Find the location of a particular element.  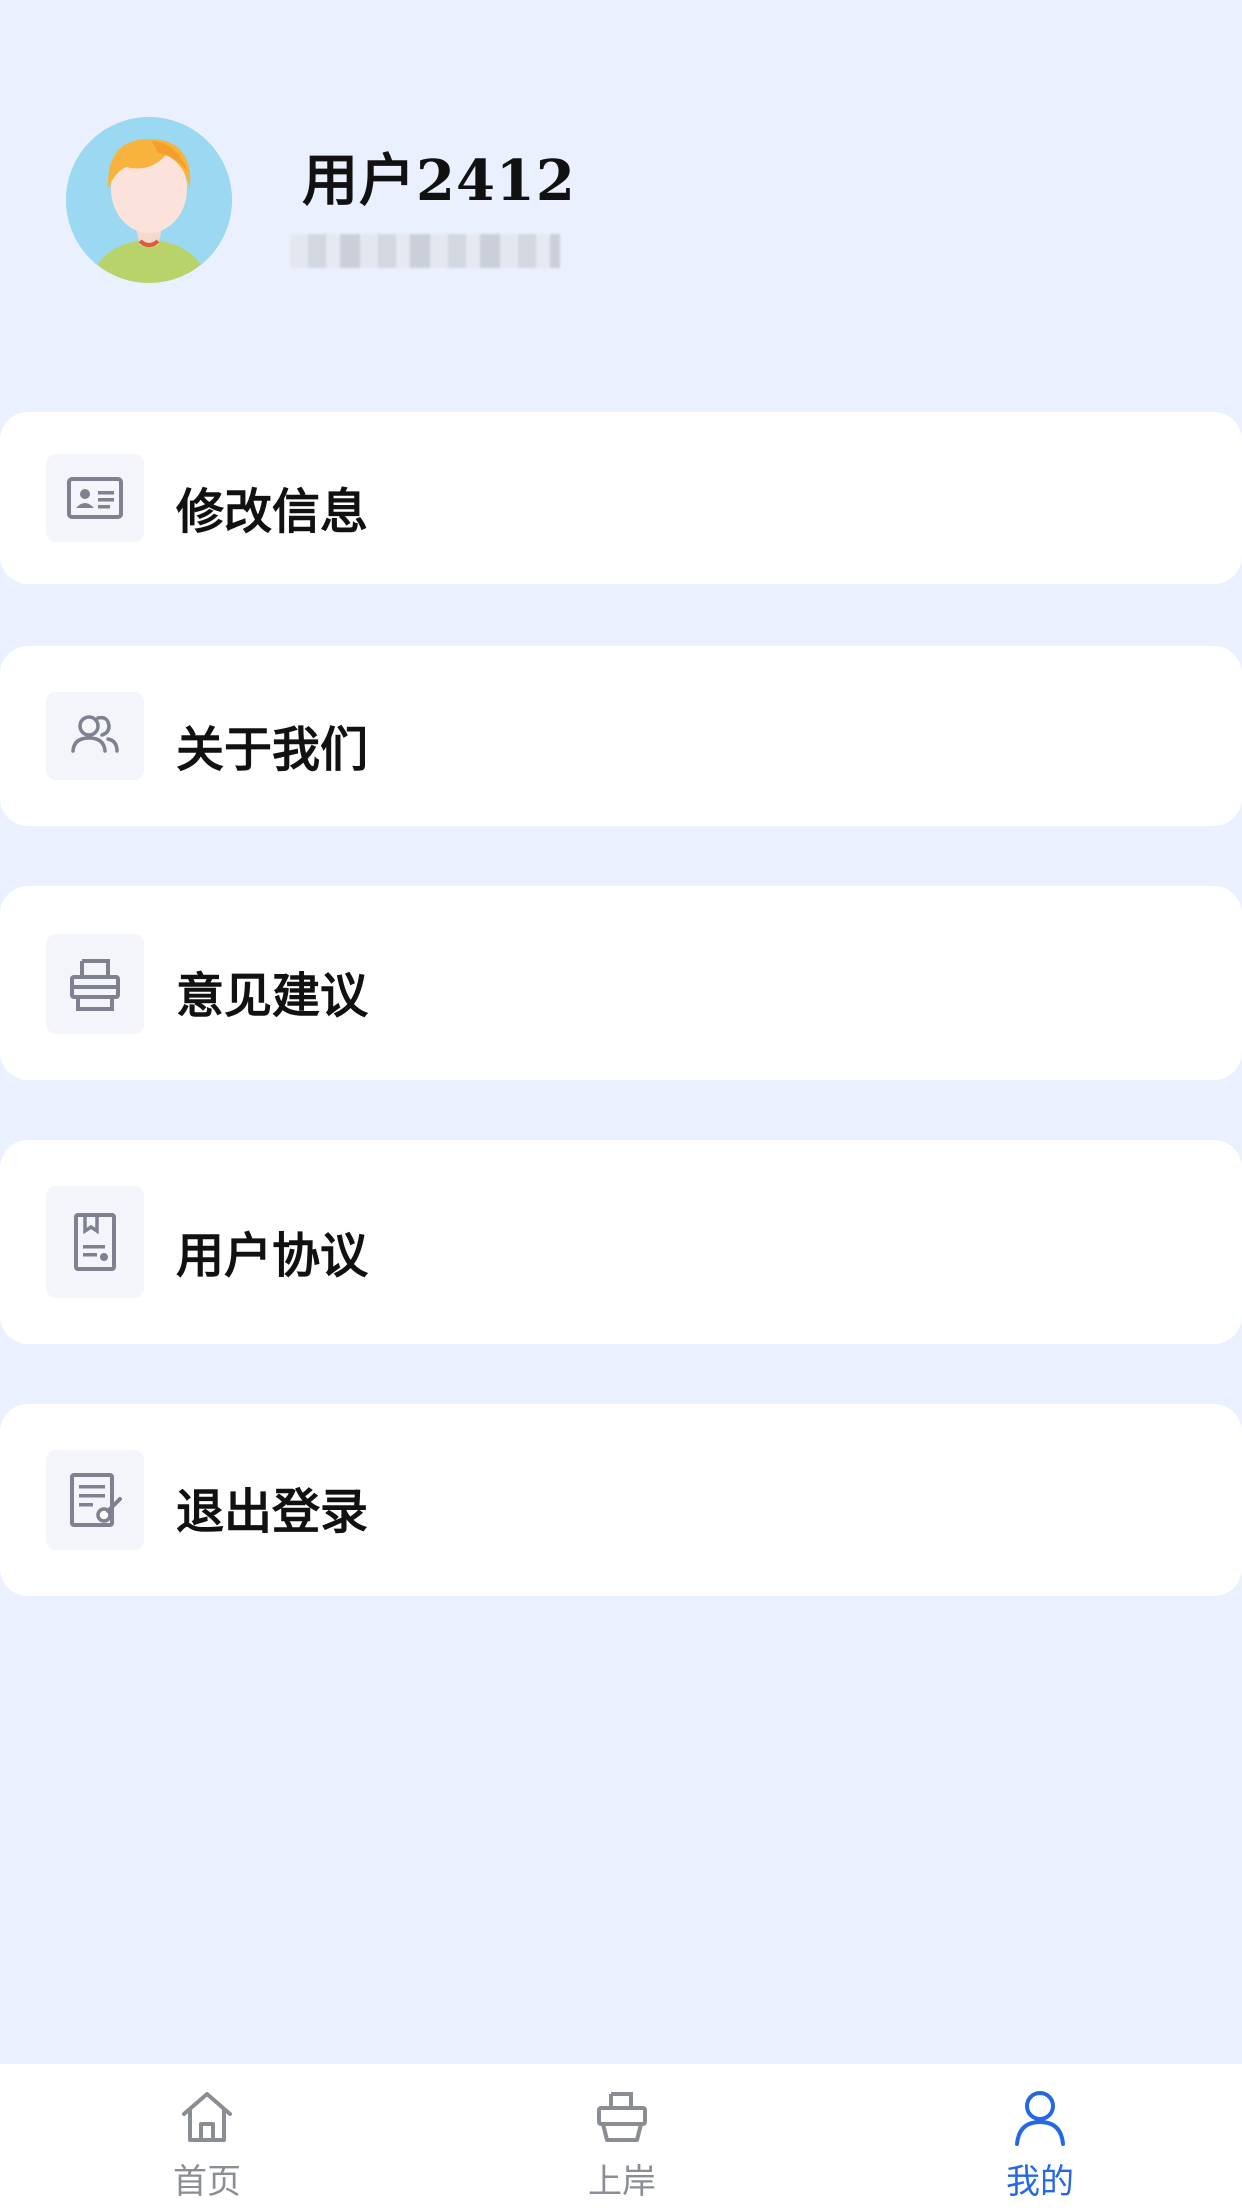

masked-account-id is located at coordinates (425, 251).